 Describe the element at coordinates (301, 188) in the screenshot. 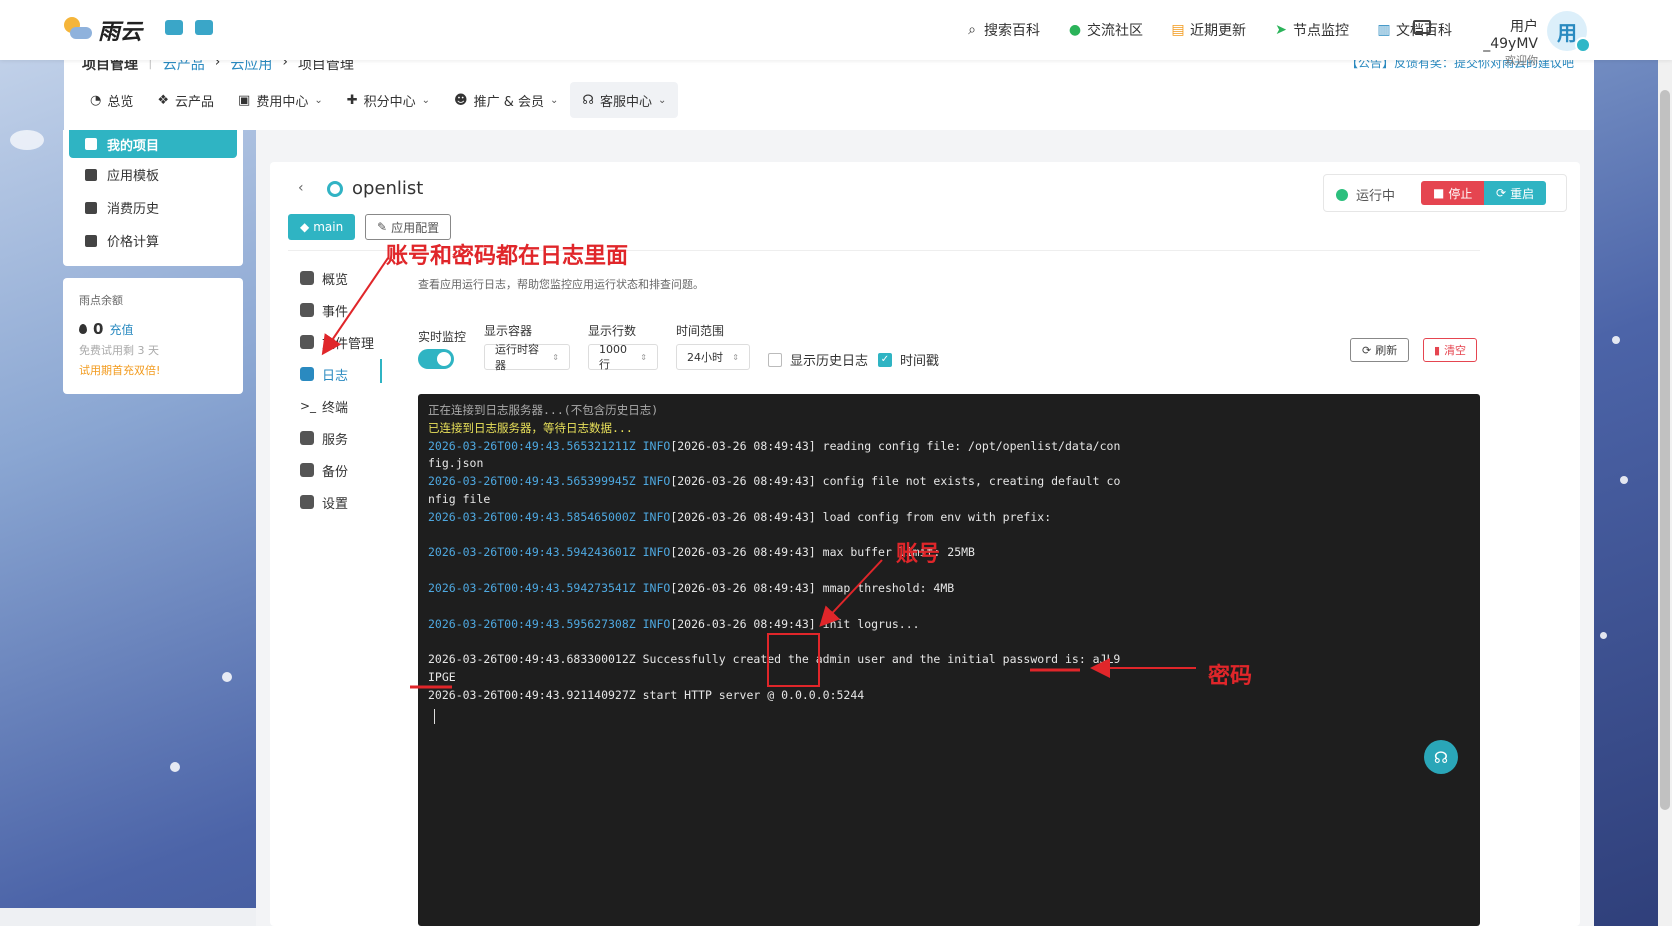

I see `chevron-left-icon: ‹` at that location.